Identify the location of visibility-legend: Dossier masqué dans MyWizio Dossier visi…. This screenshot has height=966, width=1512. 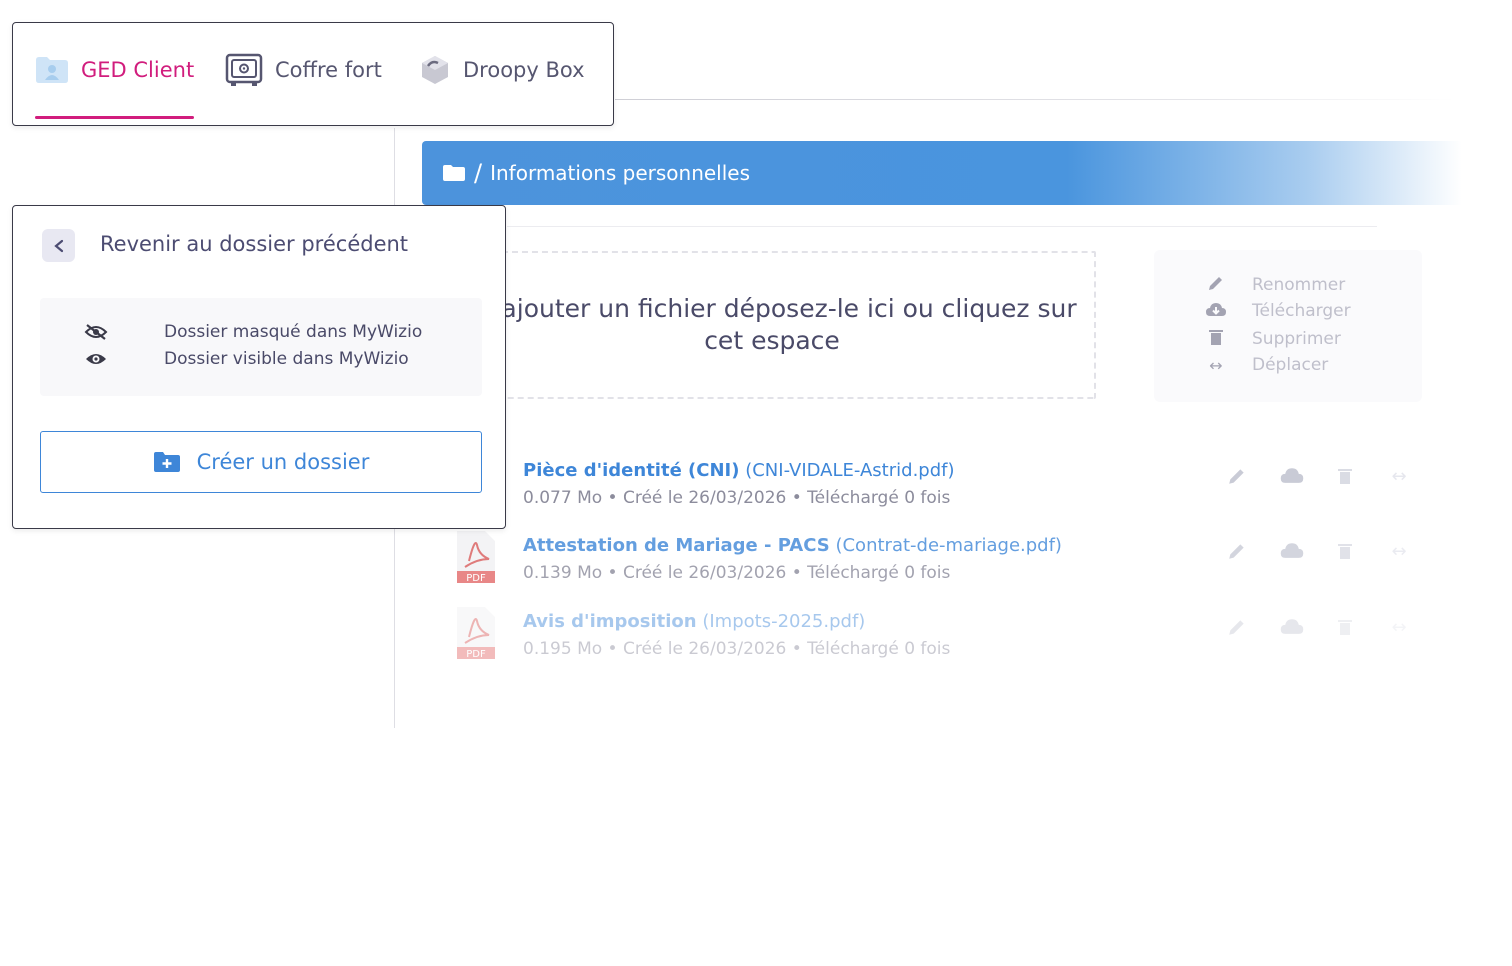
(261, 347).